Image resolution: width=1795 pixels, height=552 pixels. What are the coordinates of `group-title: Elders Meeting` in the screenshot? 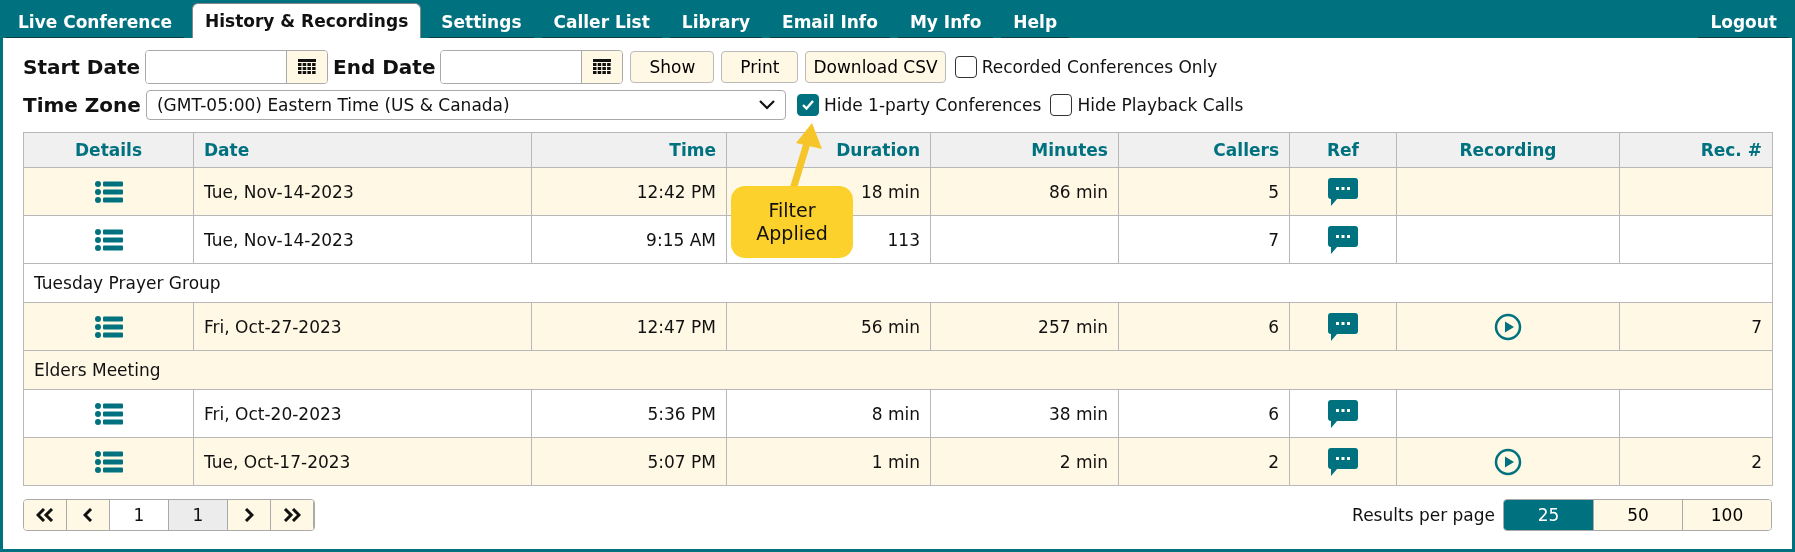 It's located at (898, 370).